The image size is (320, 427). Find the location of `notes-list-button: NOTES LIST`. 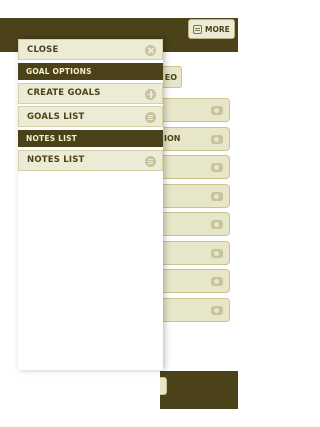

notes-list-button: NOTES LIST is located at coordinates (90, 160).